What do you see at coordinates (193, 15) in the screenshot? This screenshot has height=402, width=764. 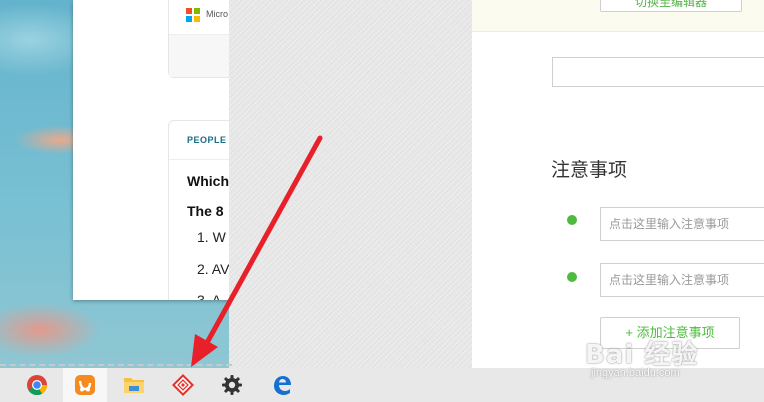 I see `microsoft-logo-icon` at bounding box center [193, 15].